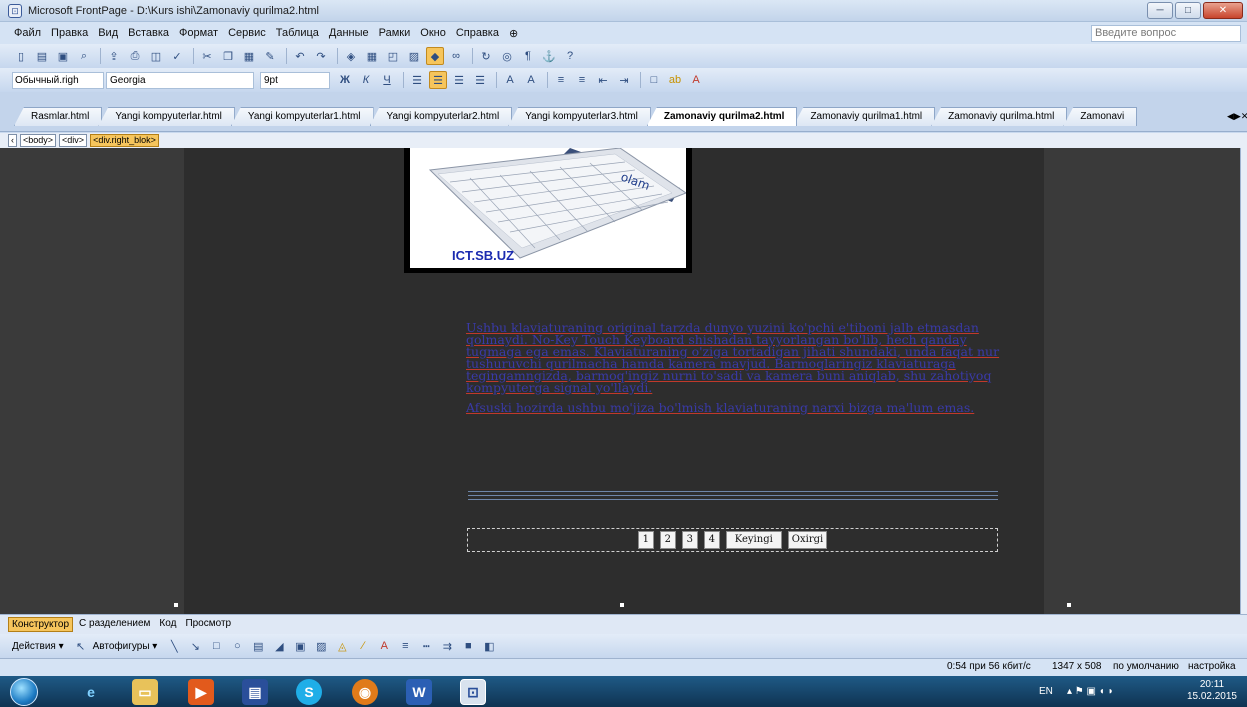 This screenshot has height=707, width=1247. What do you see at coordinates (447, 646) in the screenshot?
I see `arrow-style-icon: ⇉` at bounding box center [447, 646].